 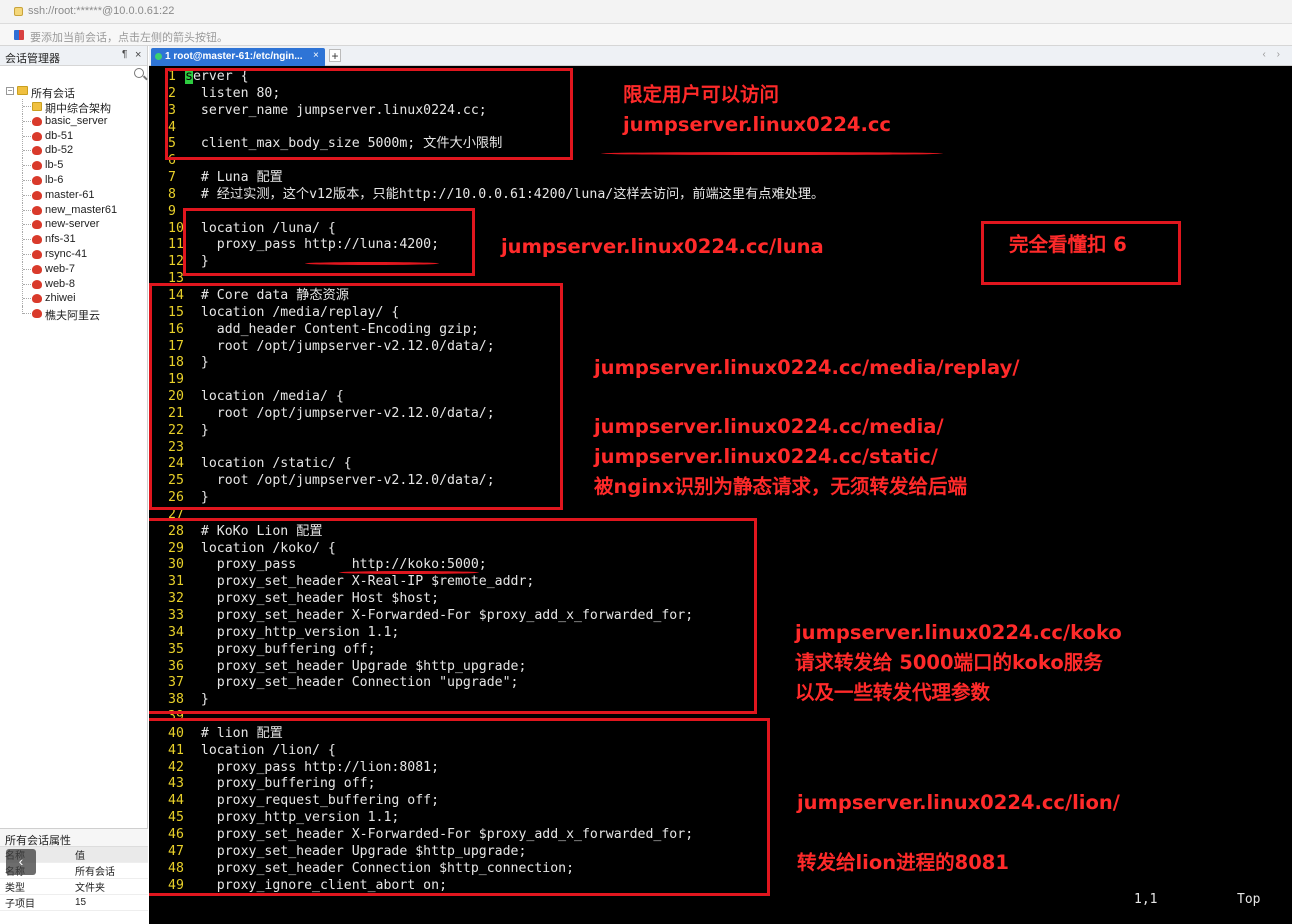 What do you see at coordinates (74, 195) in the screenshot?
I see `sidebar-item-master-61: master-61` at bounding box center [74, 195].